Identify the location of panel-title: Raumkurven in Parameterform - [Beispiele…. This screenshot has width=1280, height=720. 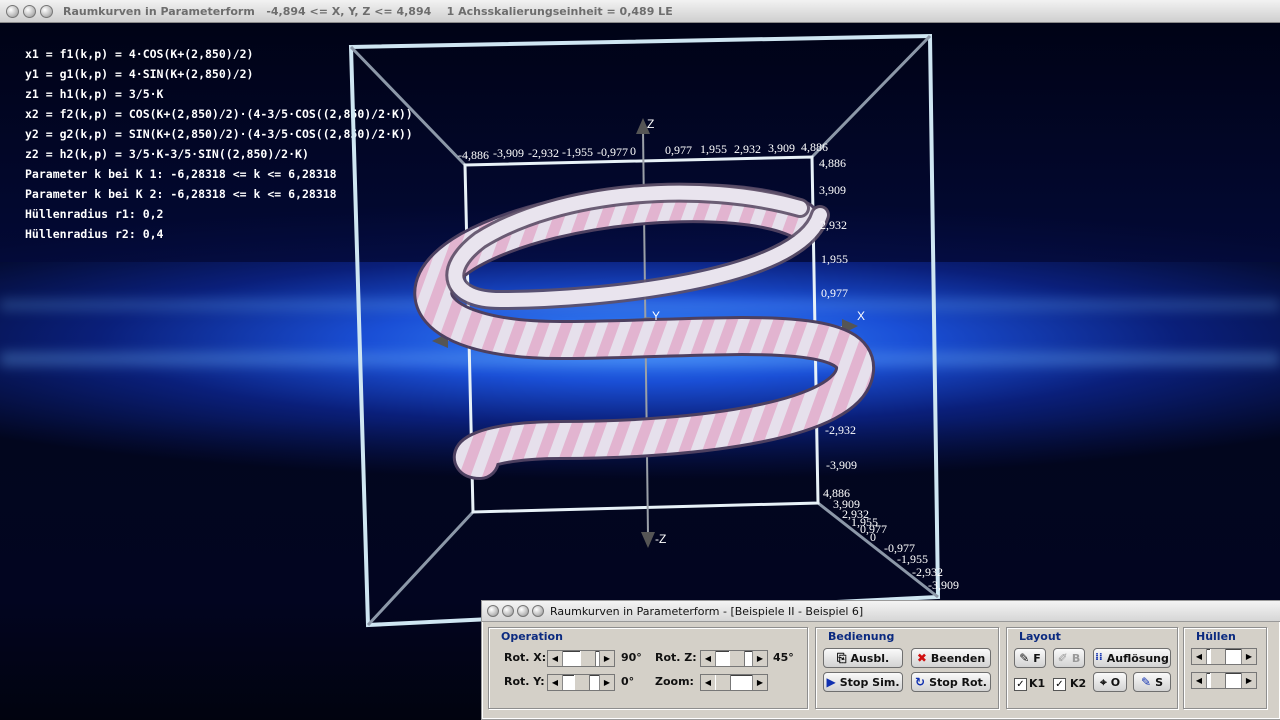
(707, 611).